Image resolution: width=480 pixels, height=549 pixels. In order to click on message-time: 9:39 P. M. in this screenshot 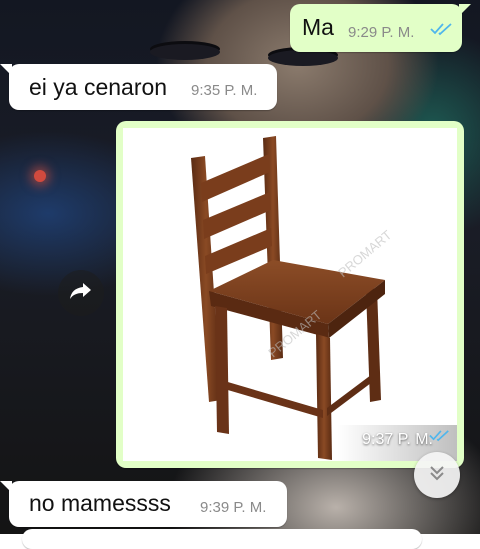, I will do `click(233, 507)`.